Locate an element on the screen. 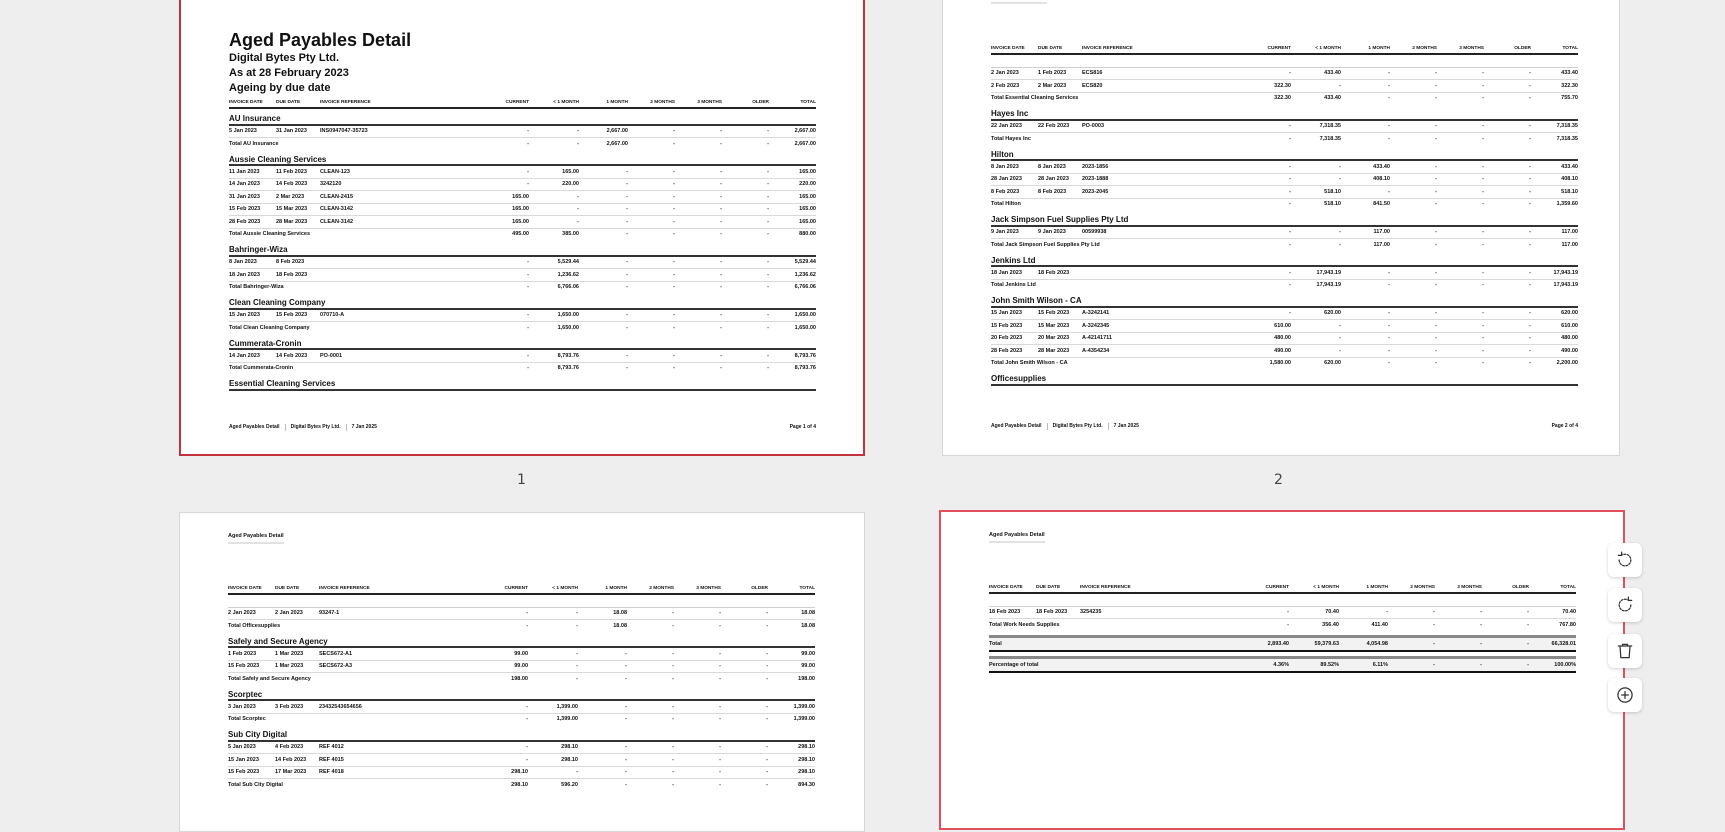 This screenshot has width=1725, height=832. text-cell: INS0947047-35723 is located at coordinates (344, 131).